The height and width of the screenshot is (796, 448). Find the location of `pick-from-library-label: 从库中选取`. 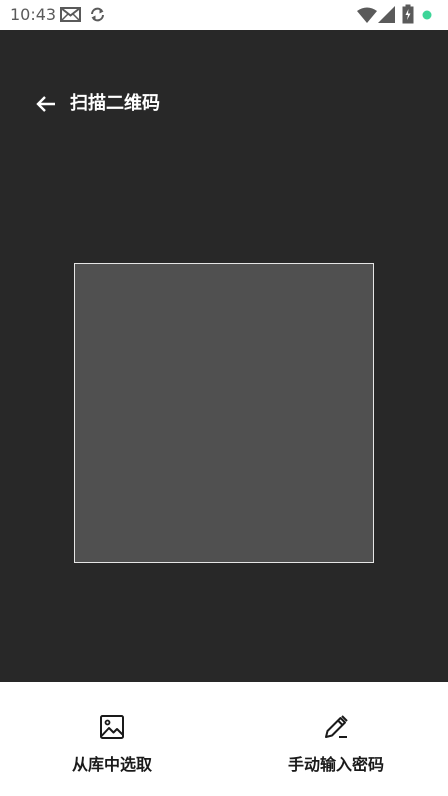

pick-from-library-label: 从库中选取 is located at coordinates (111, 764).